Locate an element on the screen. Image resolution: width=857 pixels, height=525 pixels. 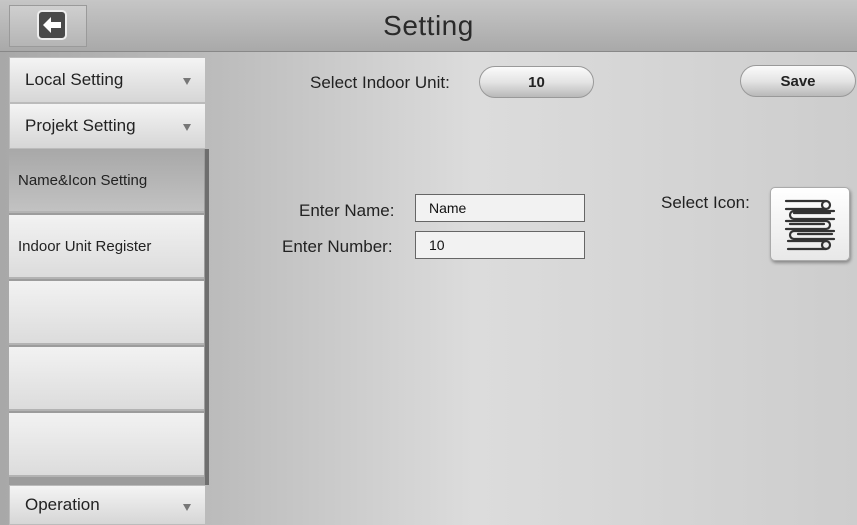
operation-label: Operation is located at coordinates (62, 504).